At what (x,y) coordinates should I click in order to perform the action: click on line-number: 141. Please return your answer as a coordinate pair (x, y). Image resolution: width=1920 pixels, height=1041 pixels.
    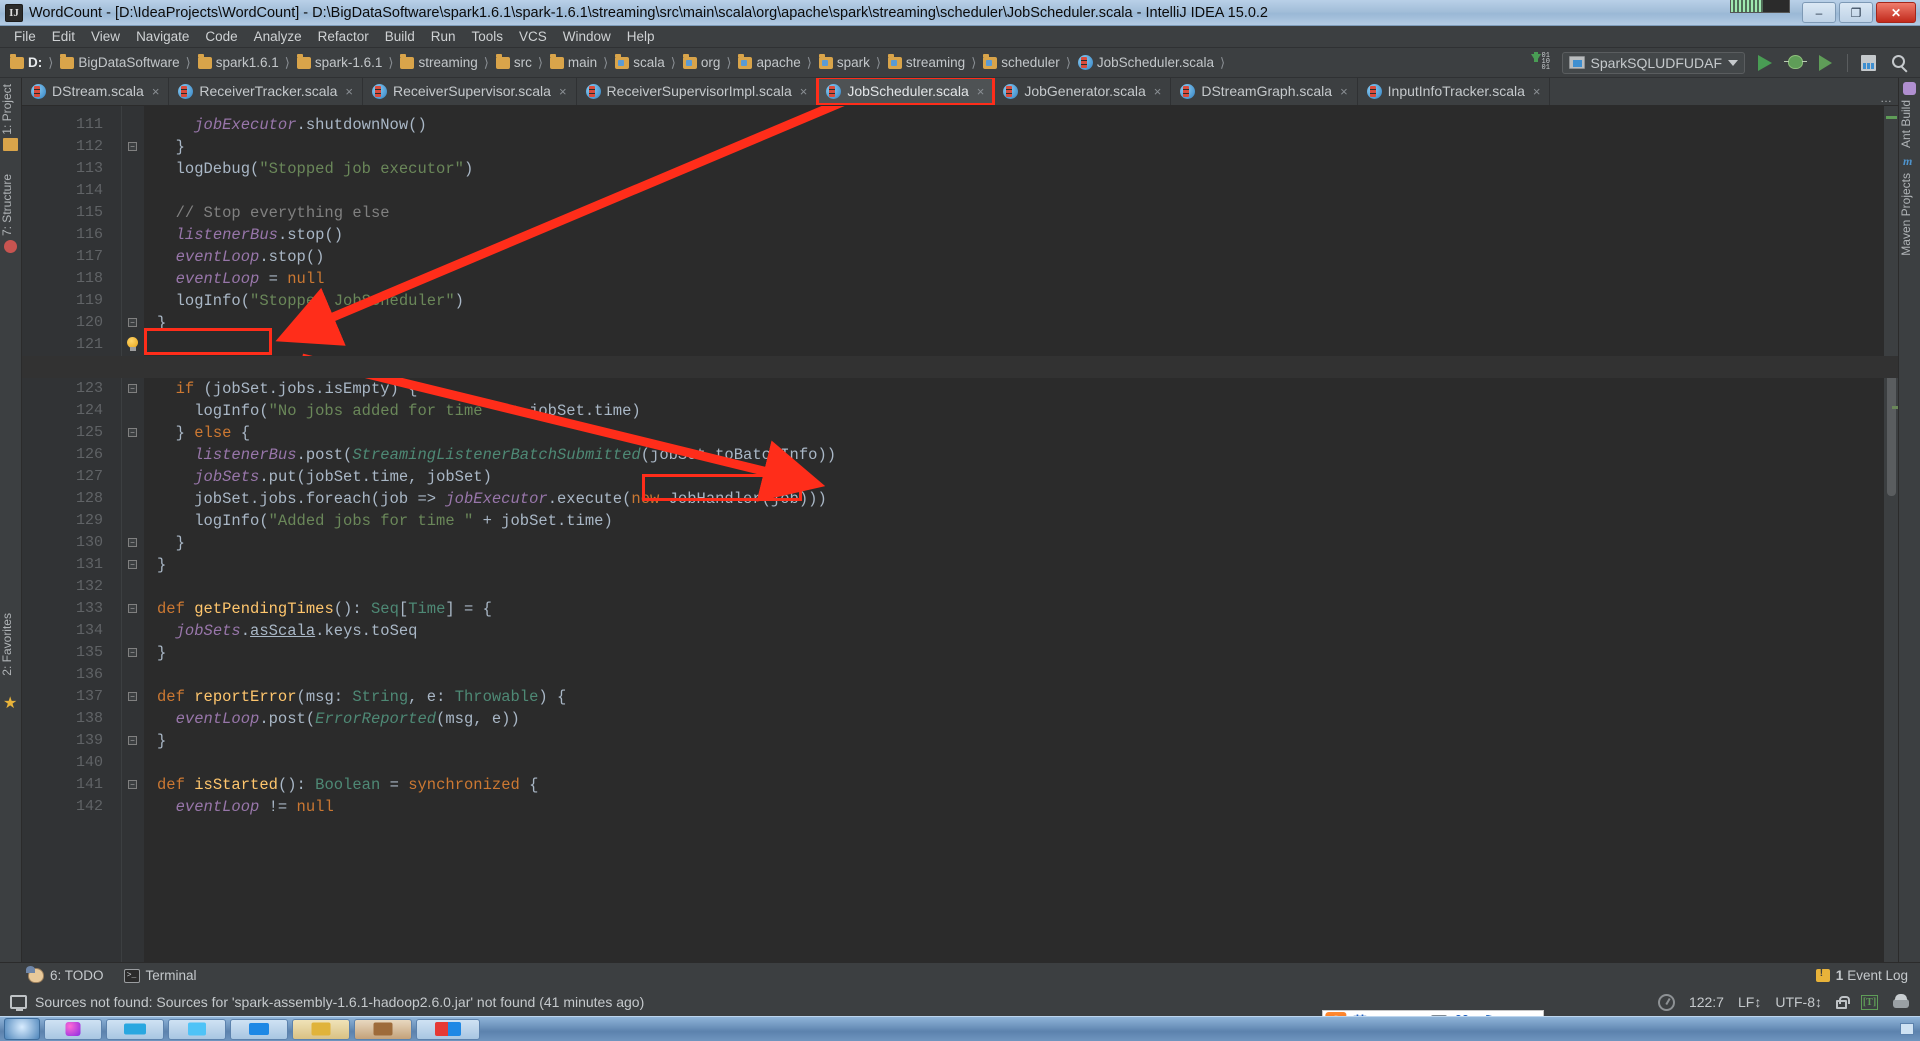
    Looking at the image, I should click on (89, 784).